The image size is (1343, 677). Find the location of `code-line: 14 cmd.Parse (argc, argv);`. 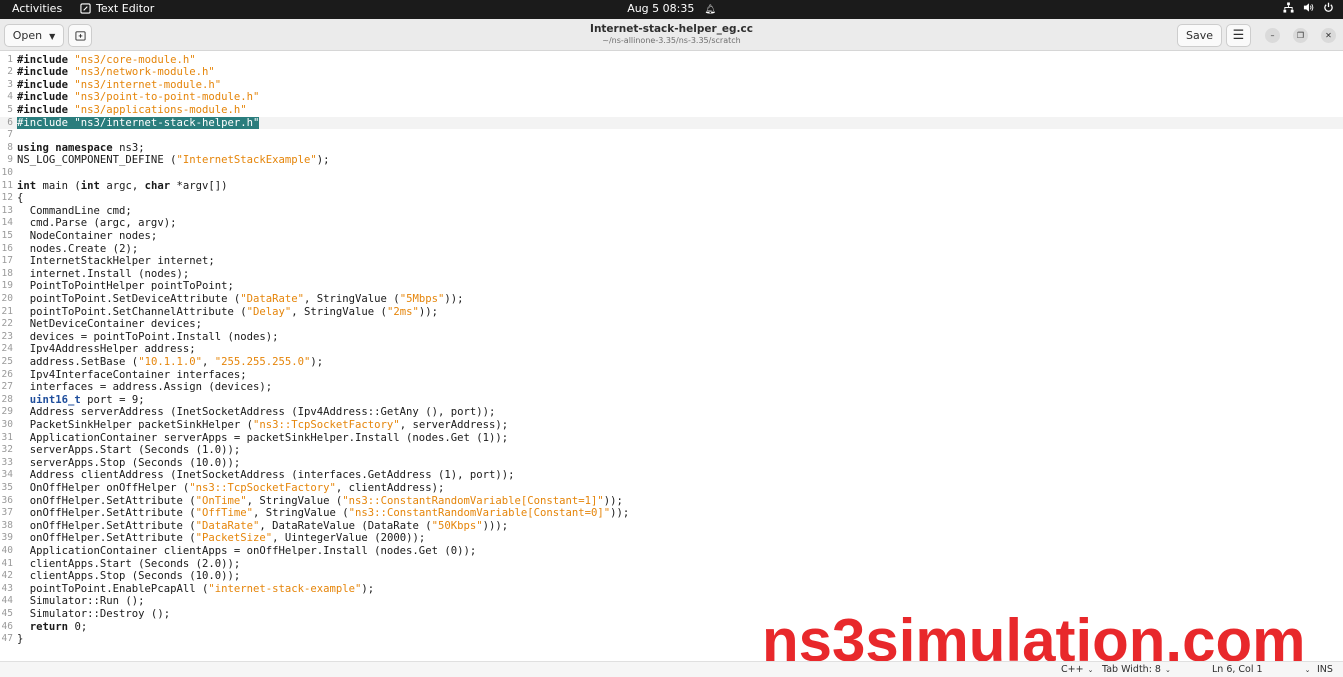

code-line: 14 cmd.Parse (argc, argv); is located at coordinates (671, 223).